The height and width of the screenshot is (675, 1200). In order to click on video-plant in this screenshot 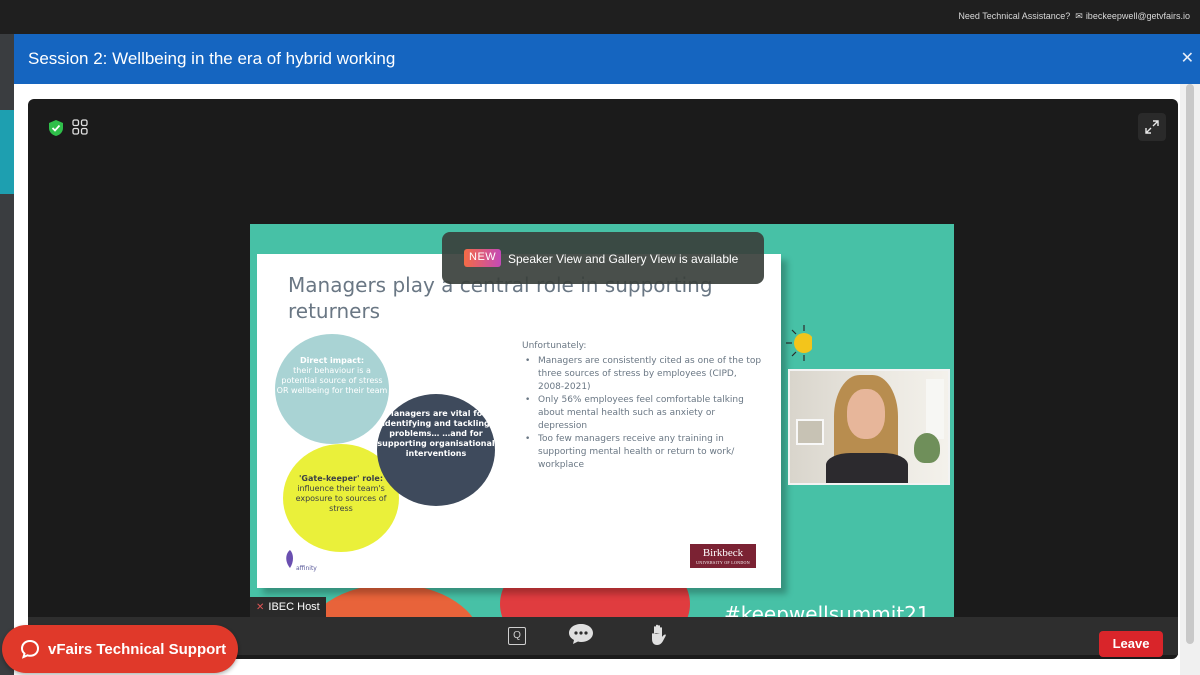, I will do `click(927, 448)`.